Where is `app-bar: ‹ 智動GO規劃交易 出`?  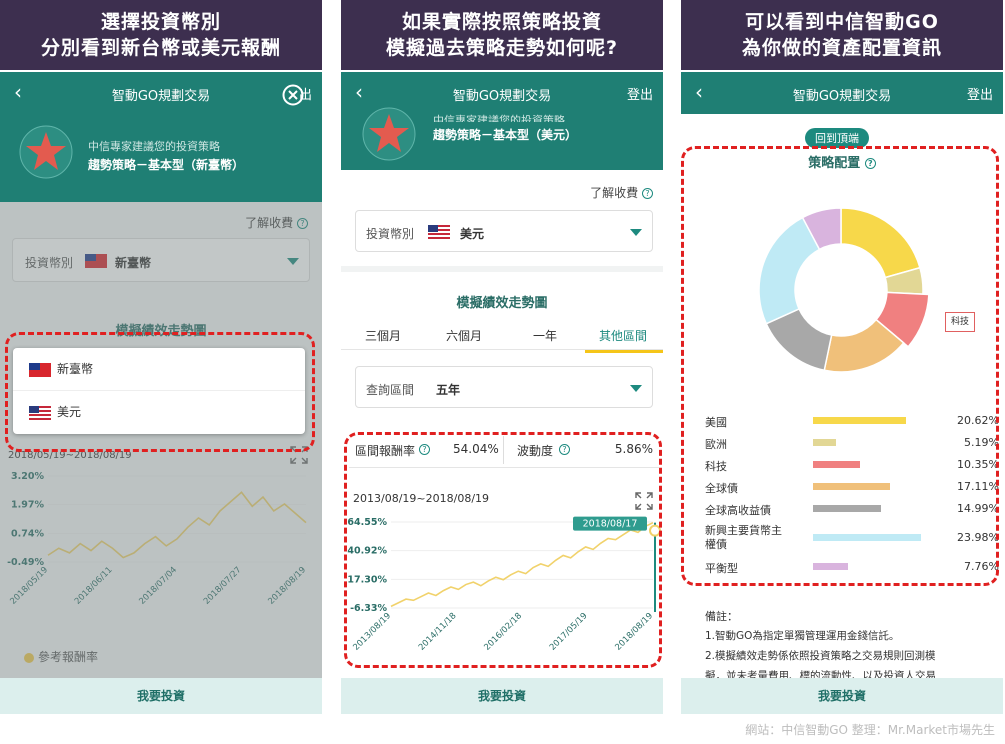 app-bar: ‹ 智動GO規劃交易 出 is located at coordinates (161, 93).